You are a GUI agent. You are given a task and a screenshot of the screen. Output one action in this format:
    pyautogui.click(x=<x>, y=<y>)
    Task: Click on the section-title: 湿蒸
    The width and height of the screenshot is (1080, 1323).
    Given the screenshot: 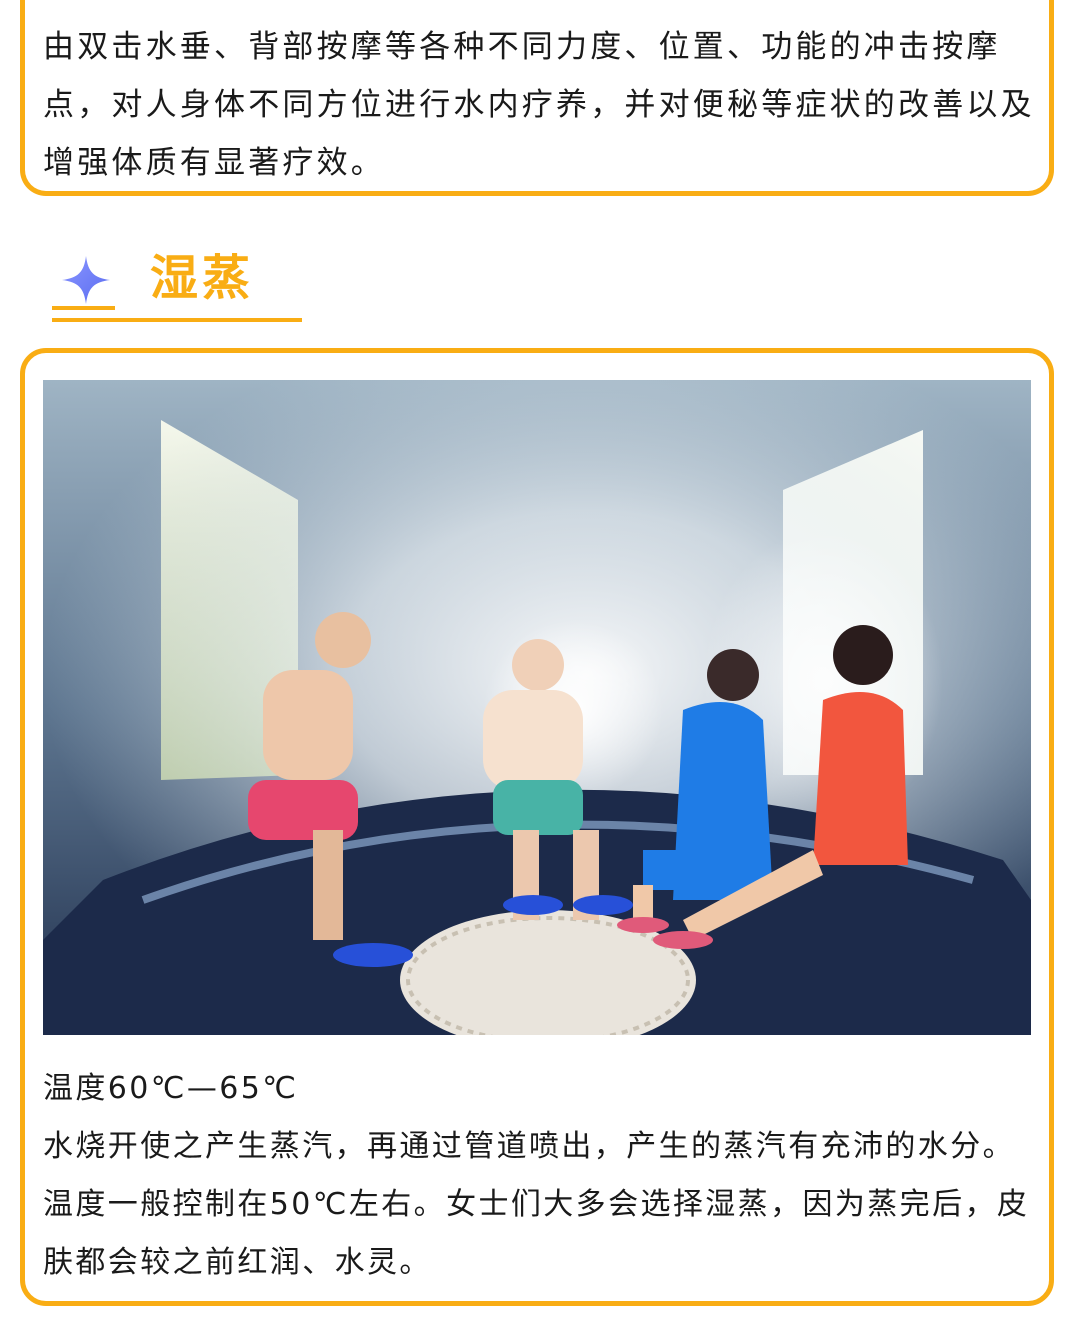 What is the action you would take?
    pyautogui.click(x=202, y=278)
    